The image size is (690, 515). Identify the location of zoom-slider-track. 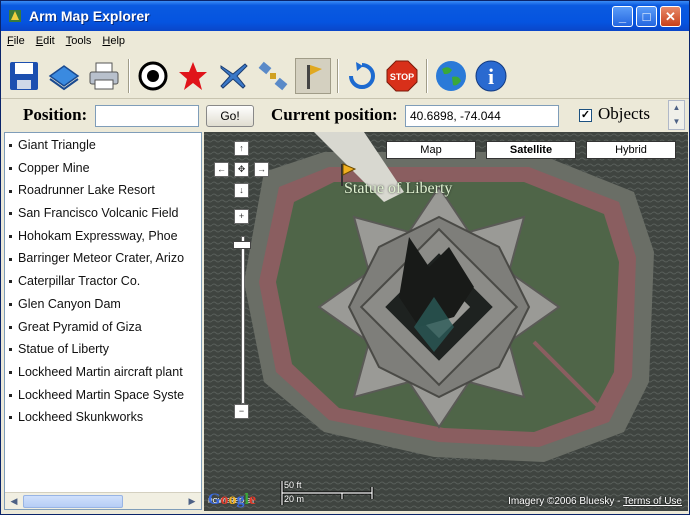
(243, 320).